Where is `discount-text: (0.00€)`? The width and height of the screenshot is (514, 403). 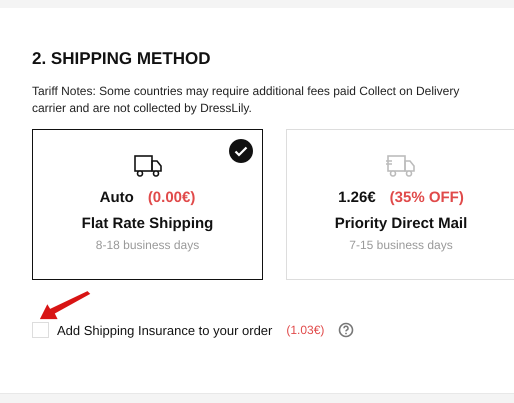 discount-text: (0.00€) is located at coordinates (172, 198).